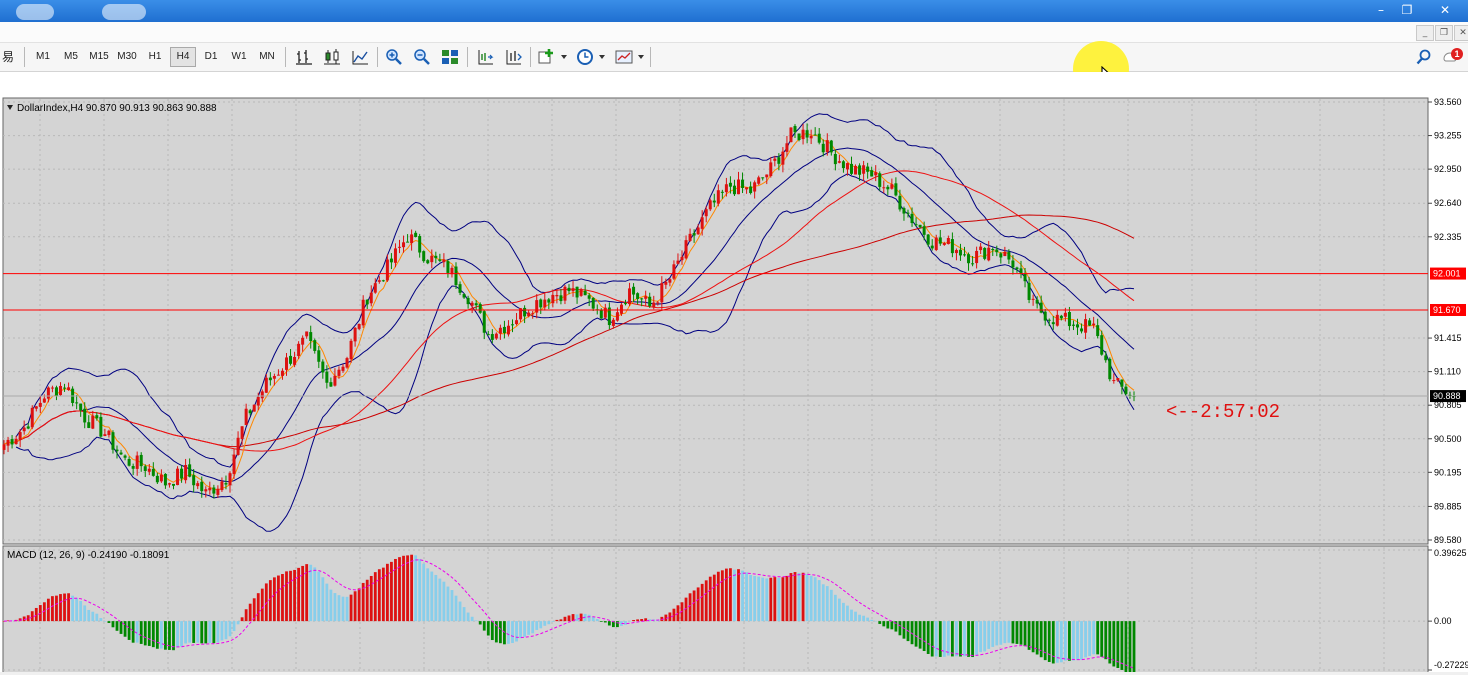  Describe the element at coordinates (1381, 10) in the screenshot. I see `window-minimize-button: –` at that location.